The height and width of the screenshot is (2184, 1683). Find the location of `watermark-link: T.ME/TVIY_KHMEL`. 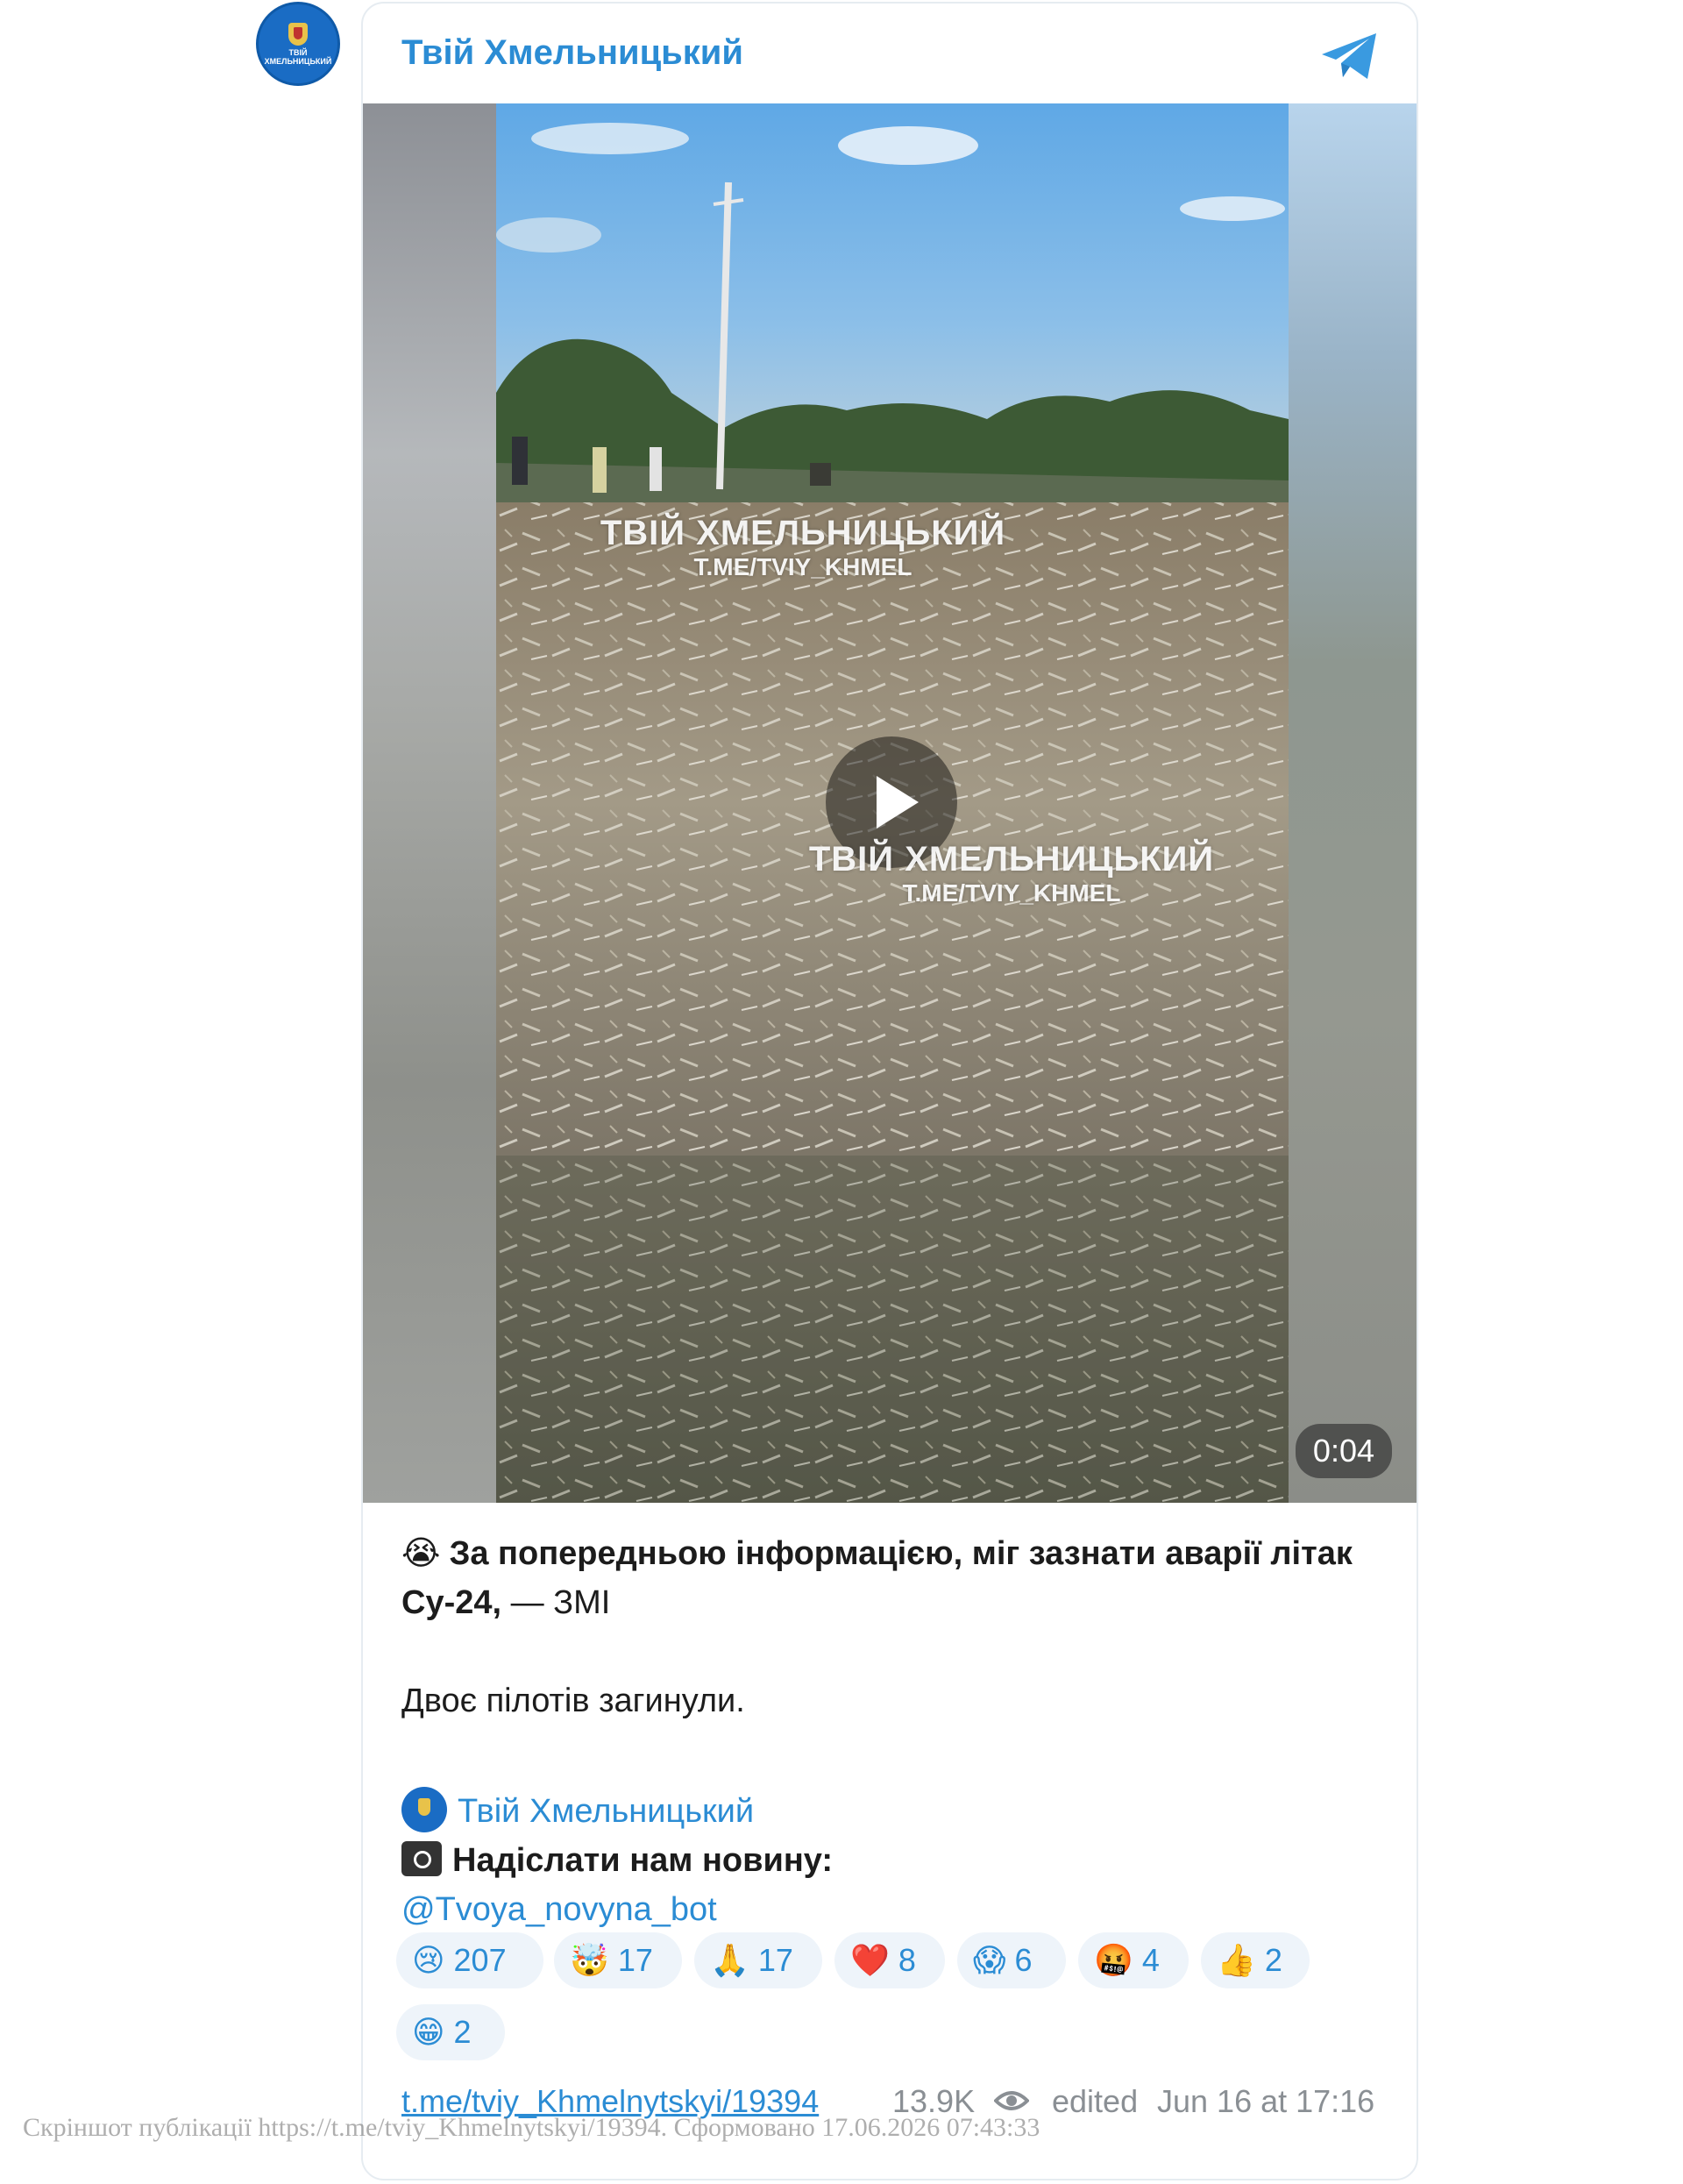

watermark-link: T.ME/TVIY_KHMEL is located at coordinates (803, 566).